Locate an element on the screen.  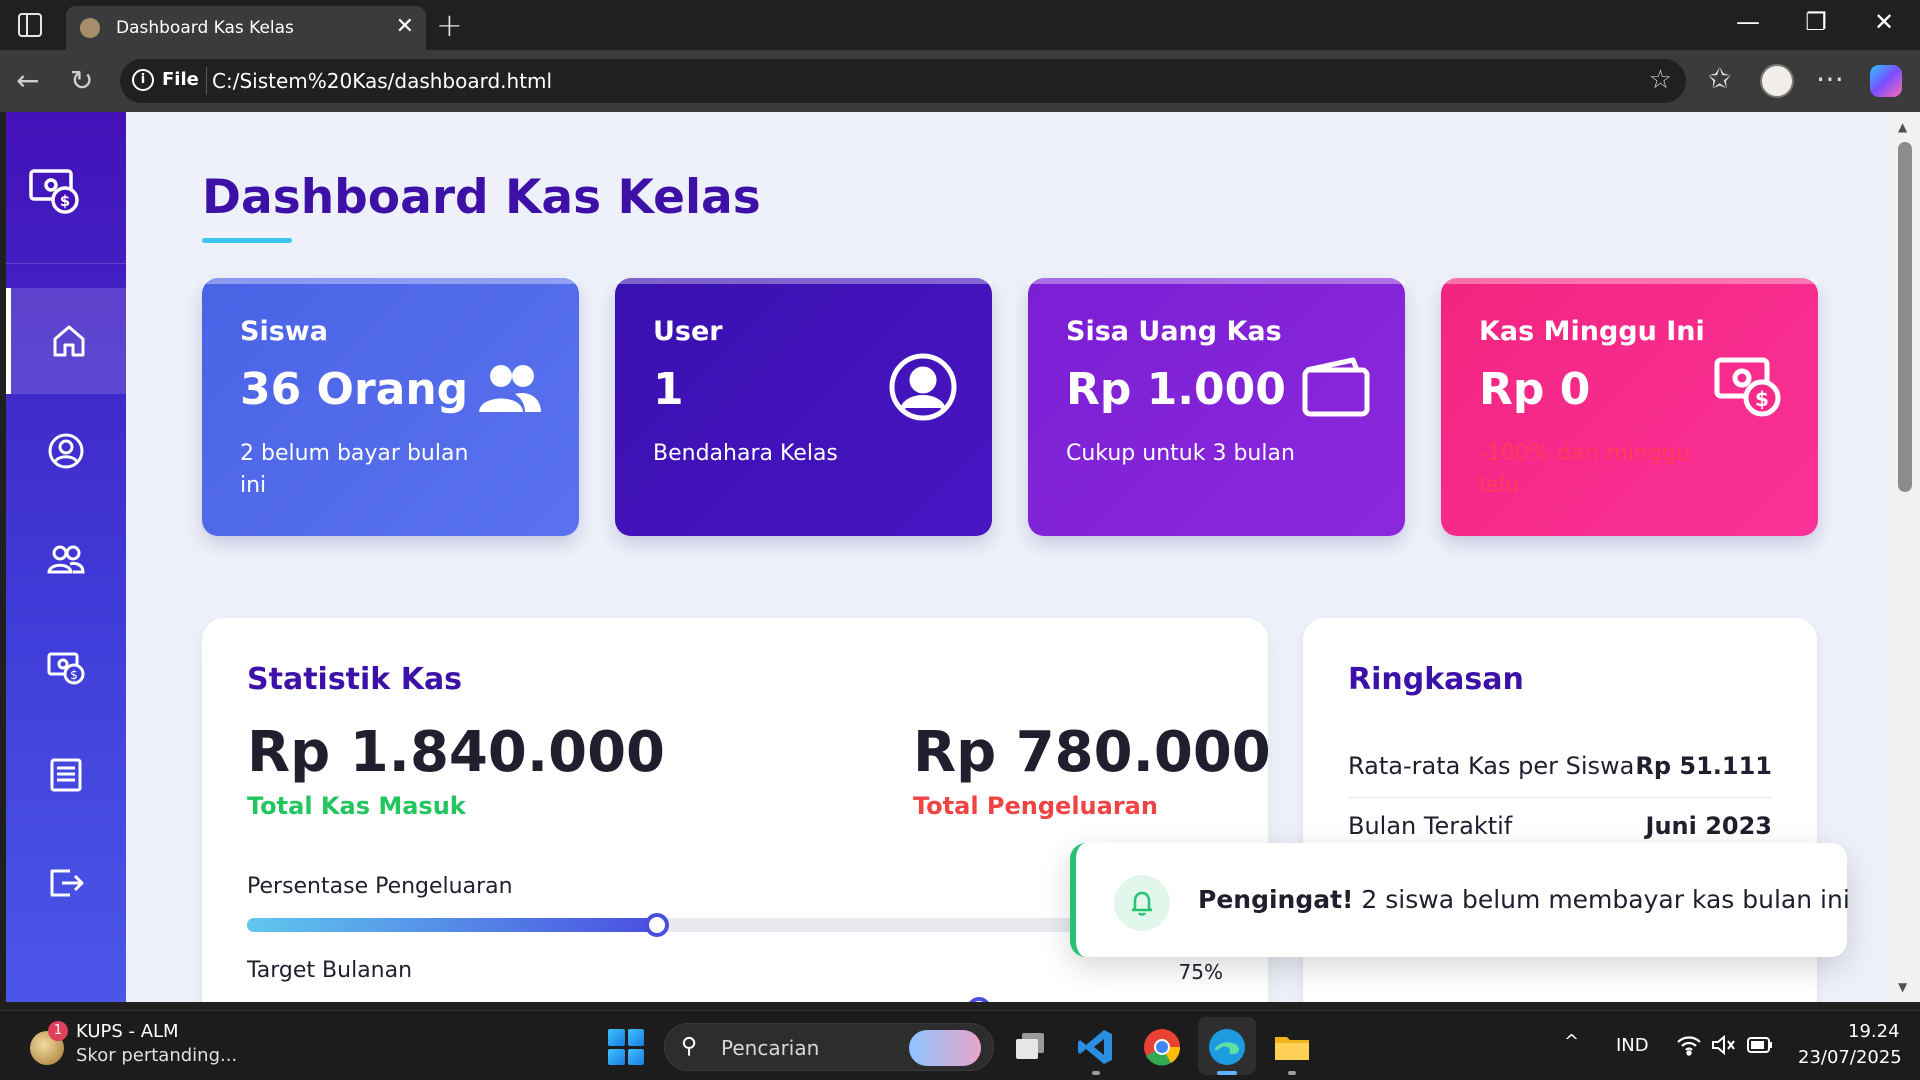
sidebar-item-home is located at coordinates (66, 341).